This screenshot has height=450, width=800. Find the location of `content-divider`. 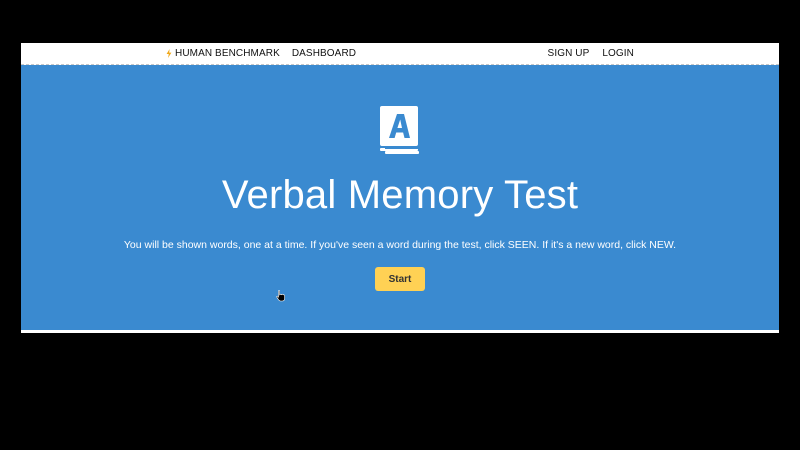

content-divider is located at coordinates (400, 331).